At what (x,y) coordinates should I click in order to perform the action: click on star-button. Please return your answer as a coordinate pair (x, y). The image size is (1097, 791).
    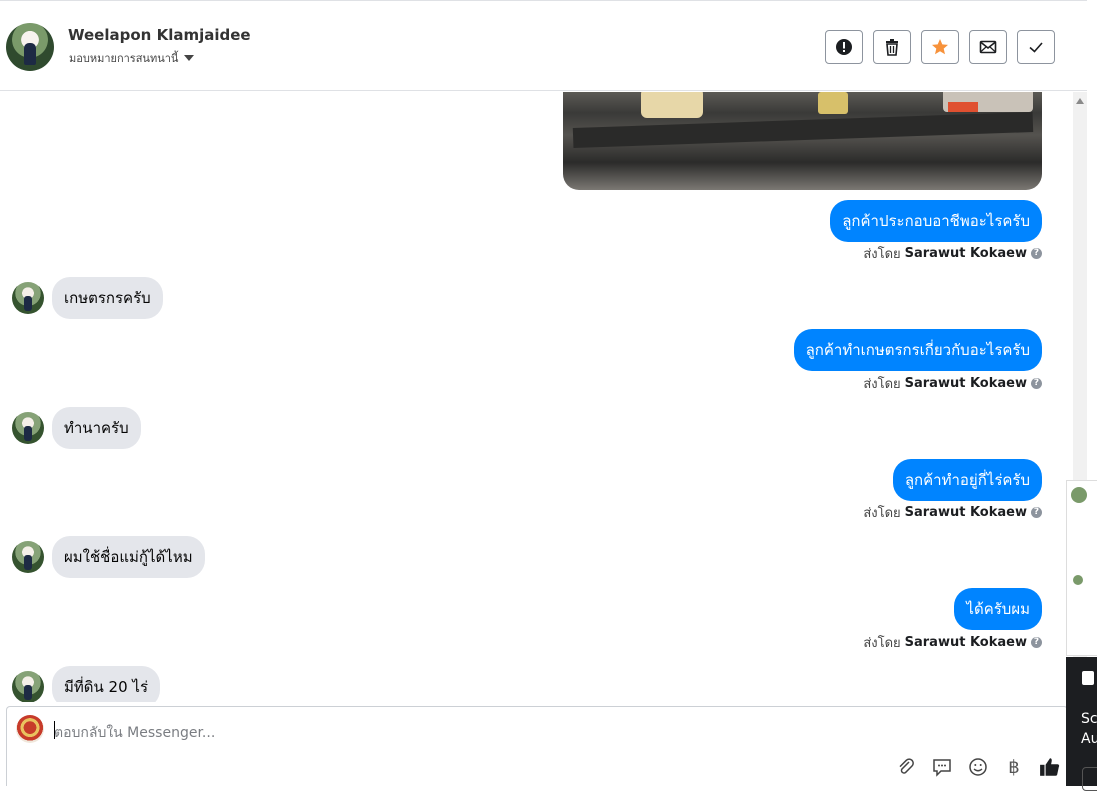
    Looking at the image, I should click on (940, 47).